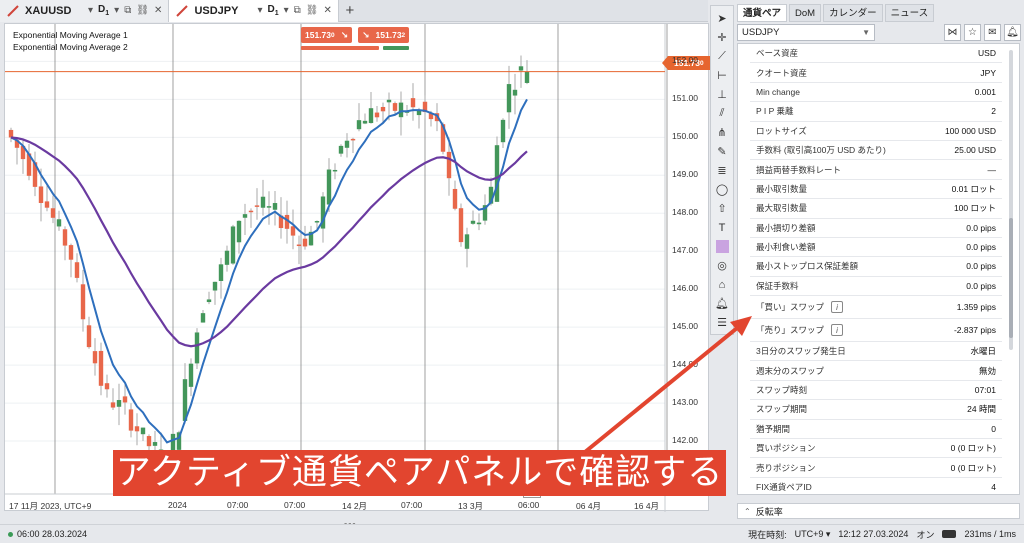  What do you see at coordinates (987, 53) in the screenshot?
I see `pair-info-value: USD` at bounding box center [987, 53].